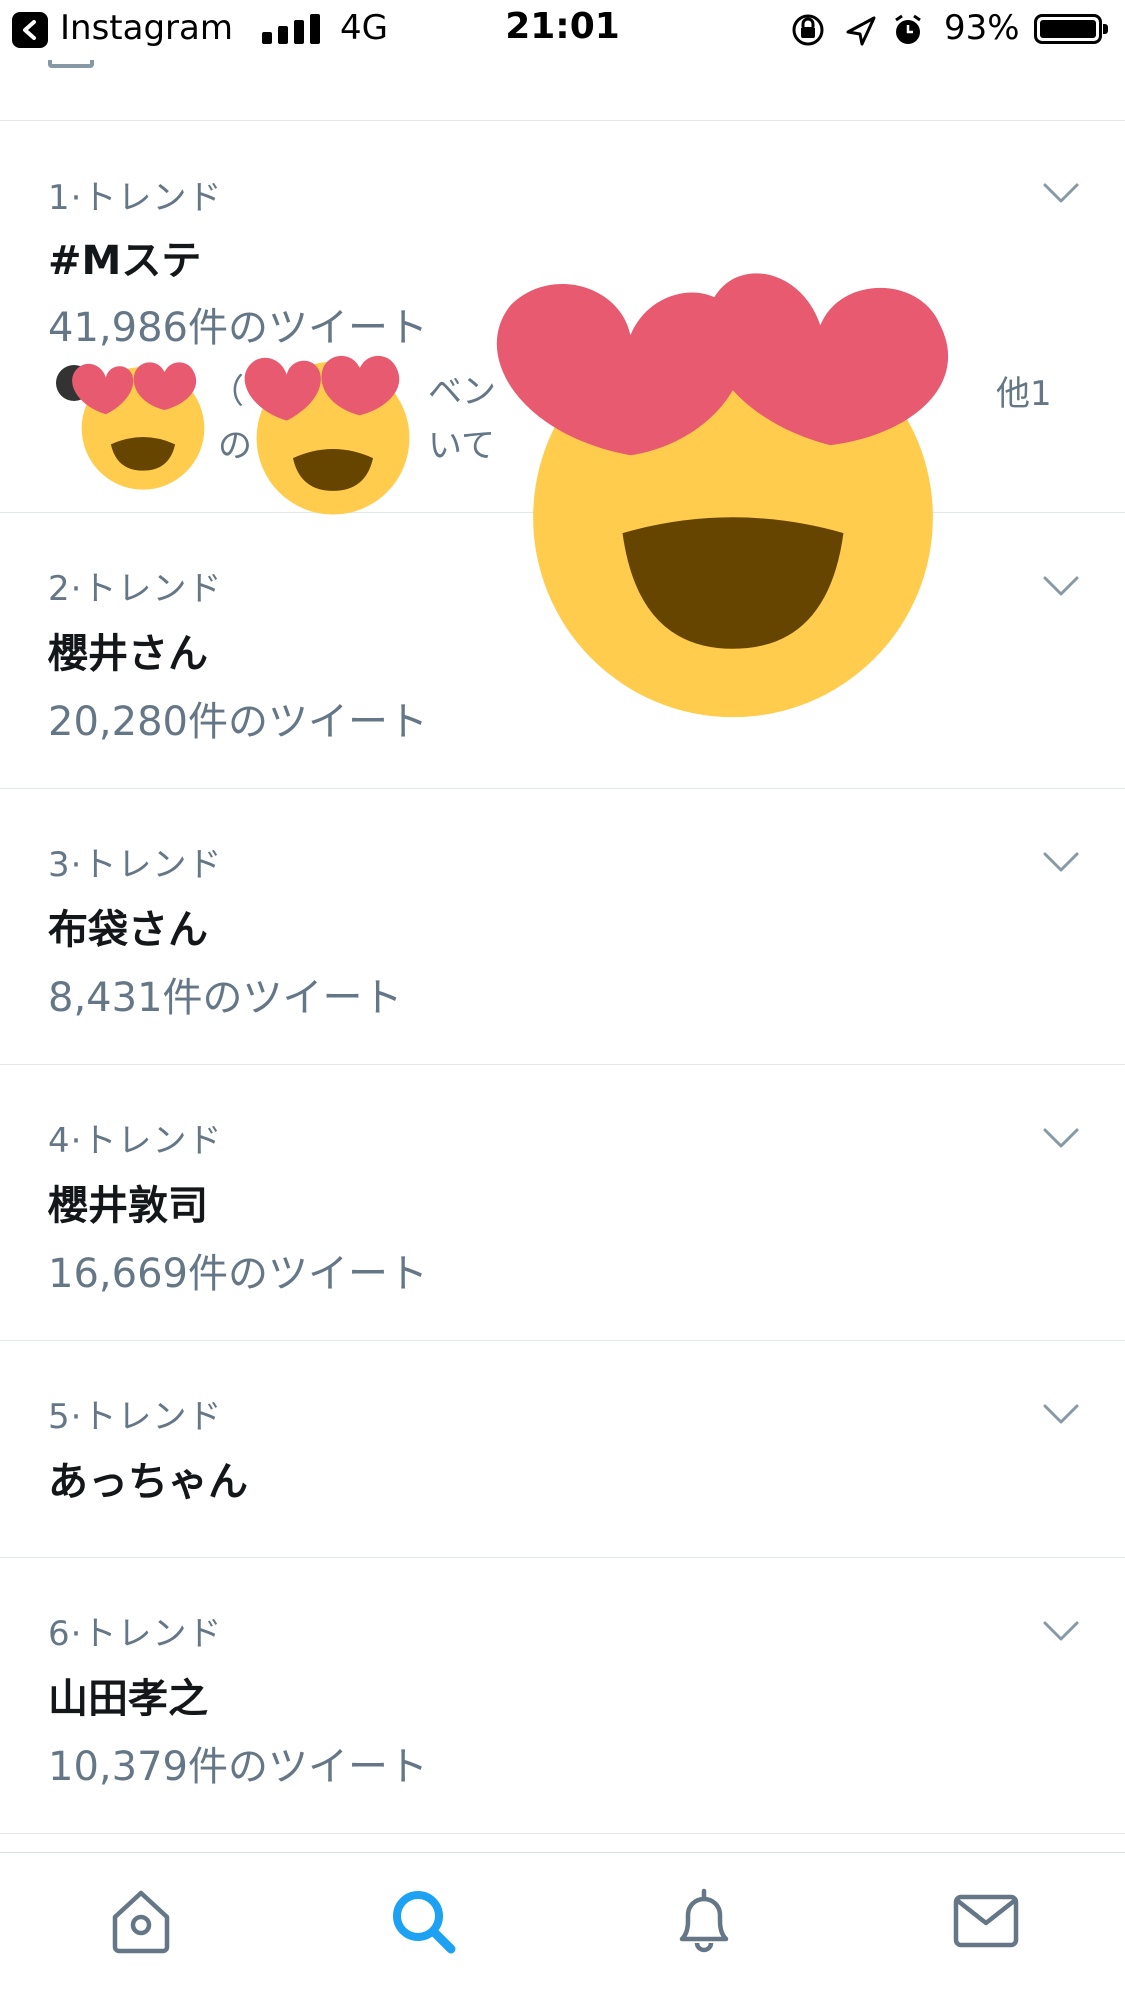 The width and height of the screenshot is (1125, 2002). I want to click on tweet-count: 16,669件のツイート, so click(238, 1274).